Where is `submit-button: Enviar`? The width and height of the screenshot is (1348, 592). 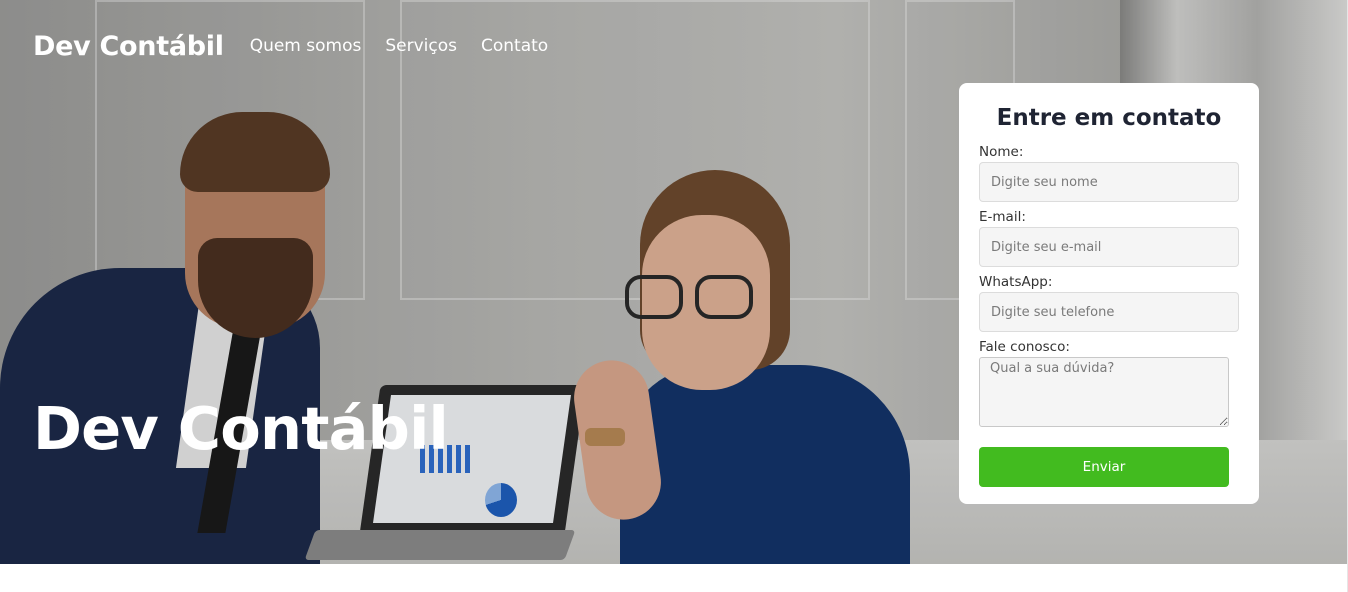 submit-button: Enviar is located at coordinates (1104, 467).